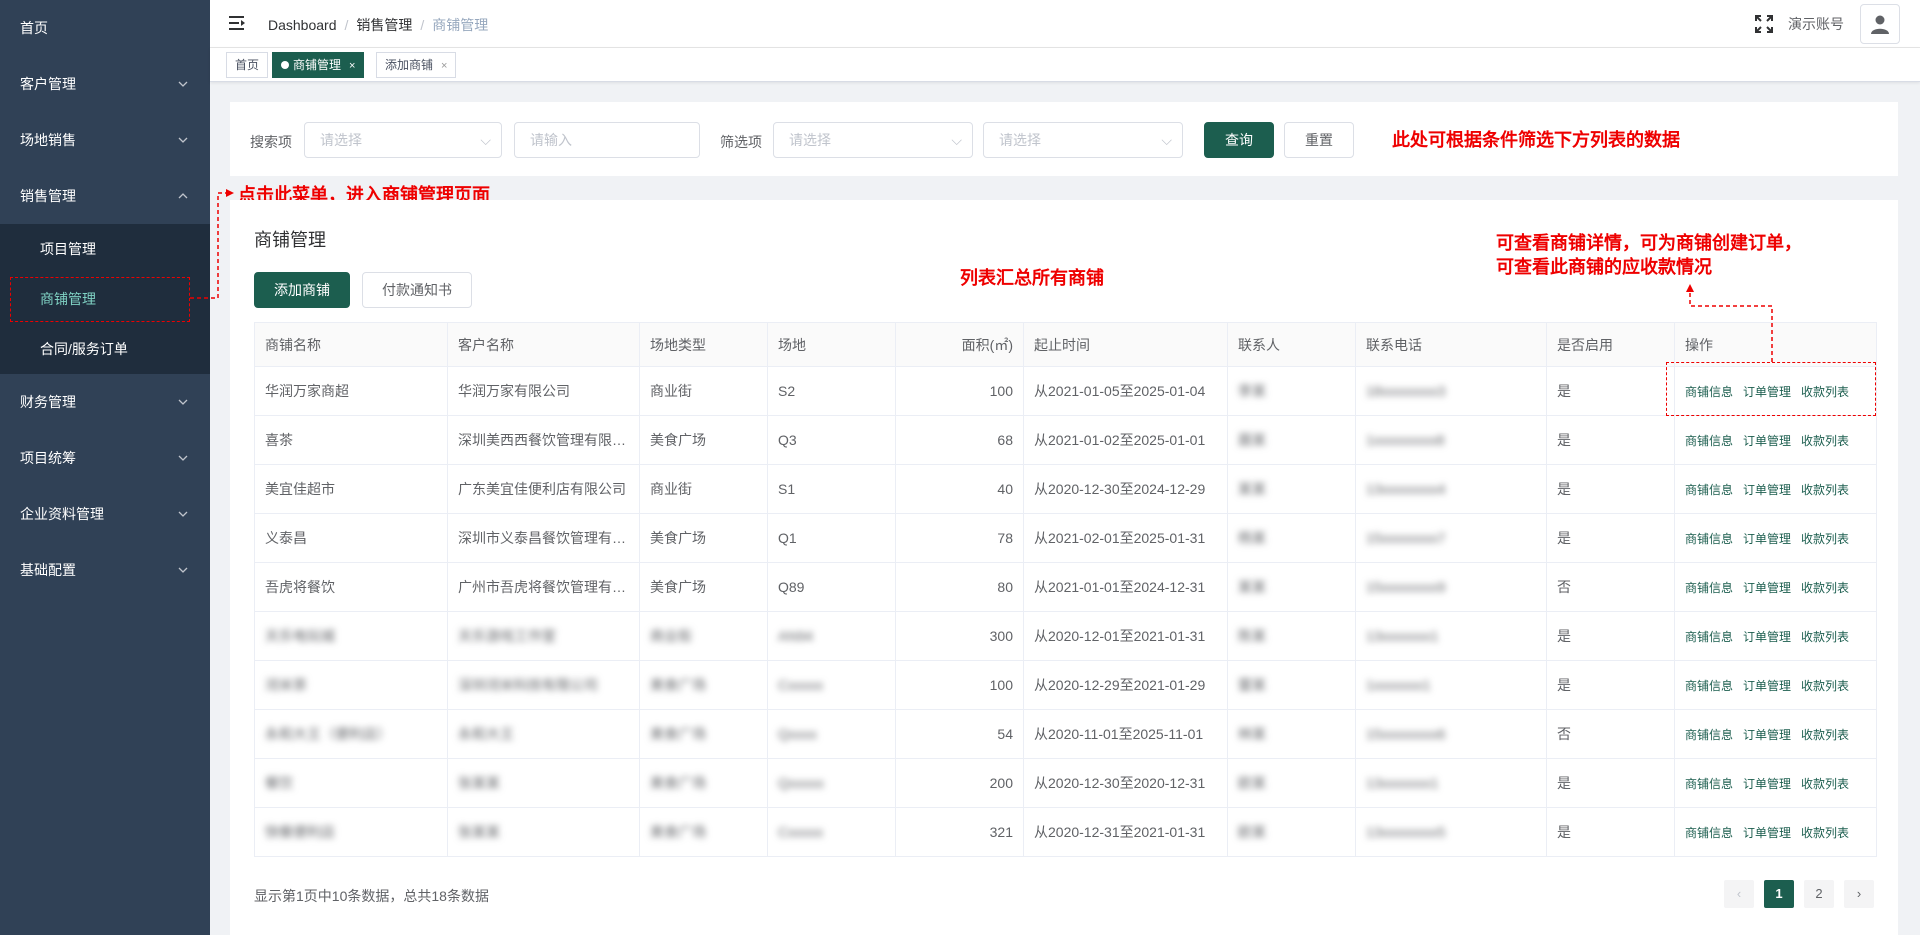 This screenshot has width=1920, height=935. Describe the element at coordinates (105, 28) in the screenshot. I see `sidebar-item-home: 首页` at that location.